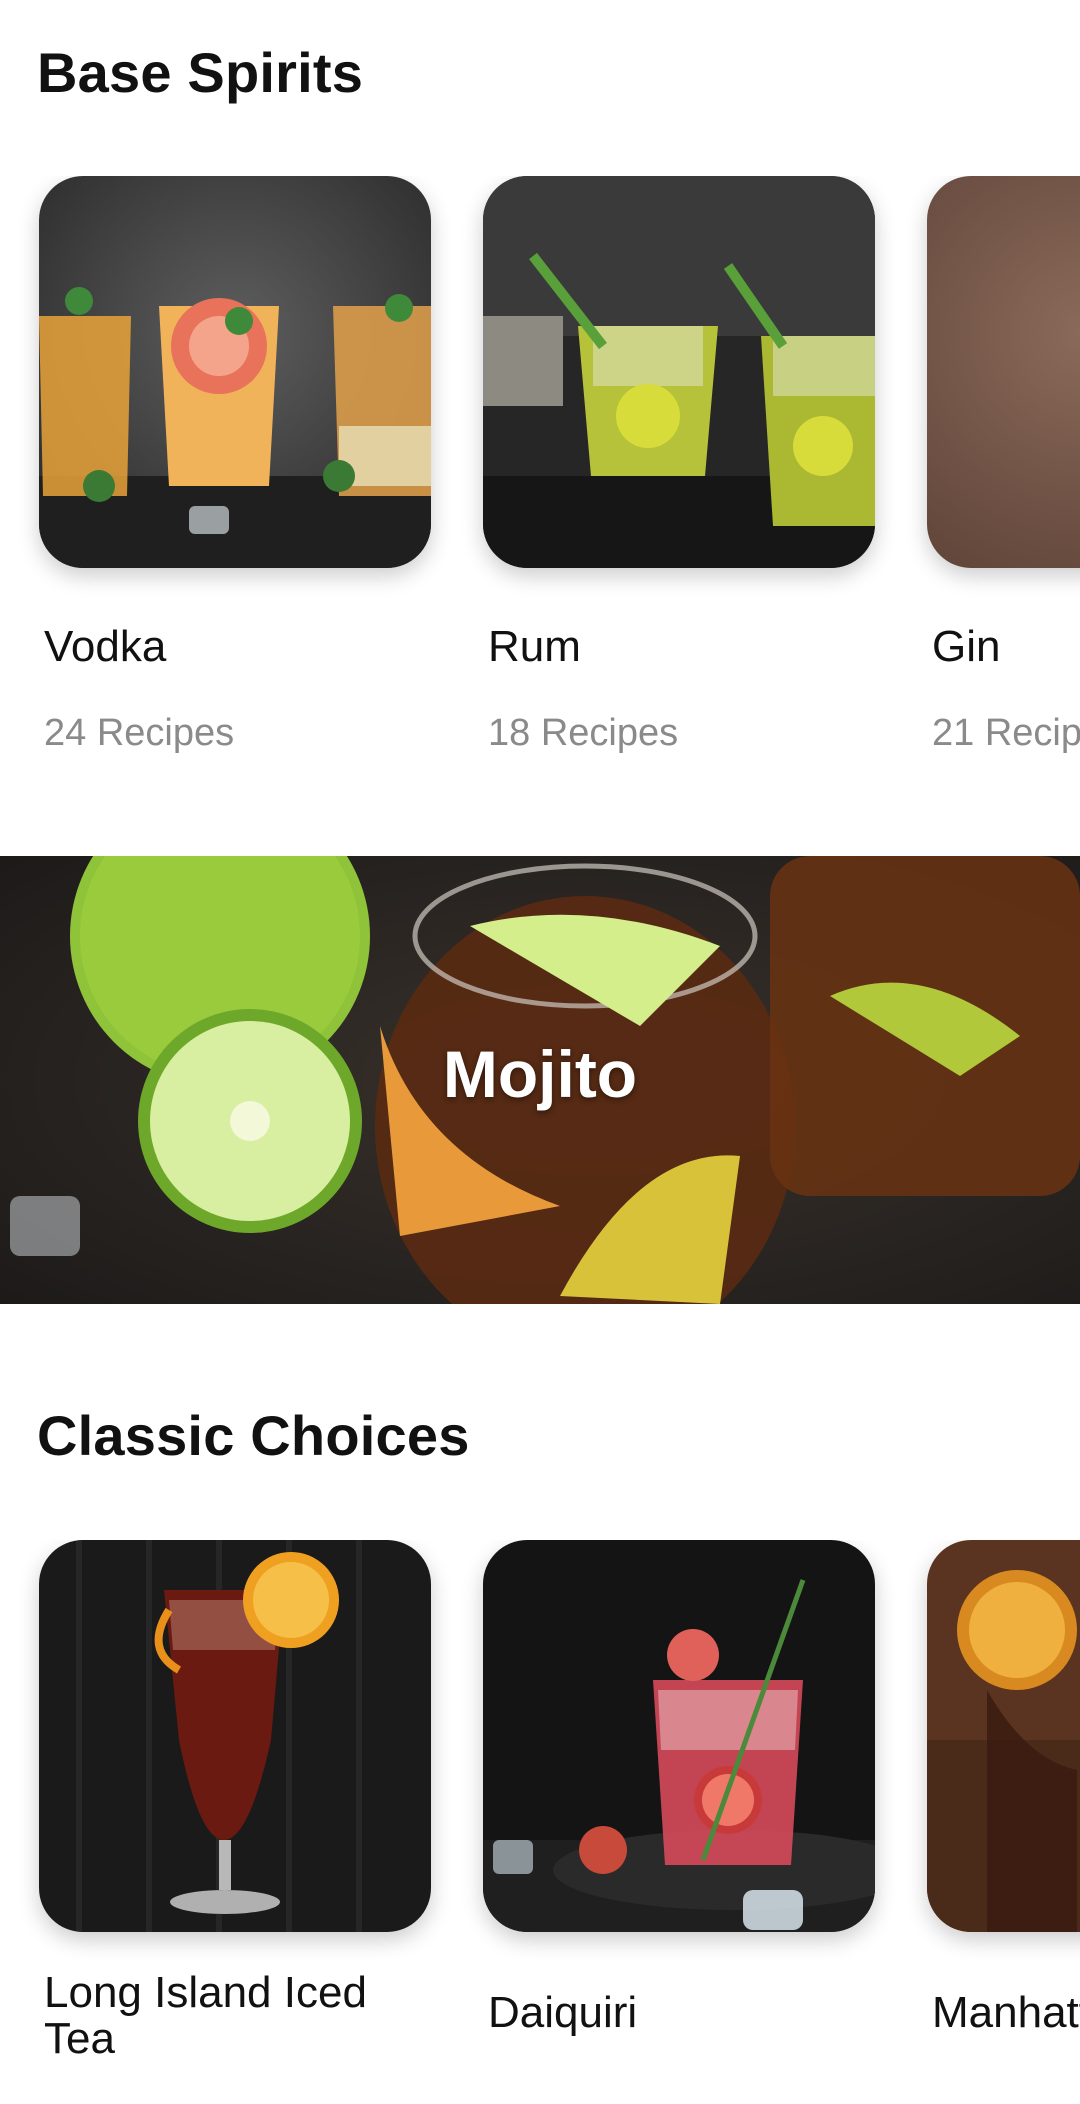  What do you see at coordinates (235, 372) in the screenshot?
I see `vodka-image` at bounding box center [235, 372].